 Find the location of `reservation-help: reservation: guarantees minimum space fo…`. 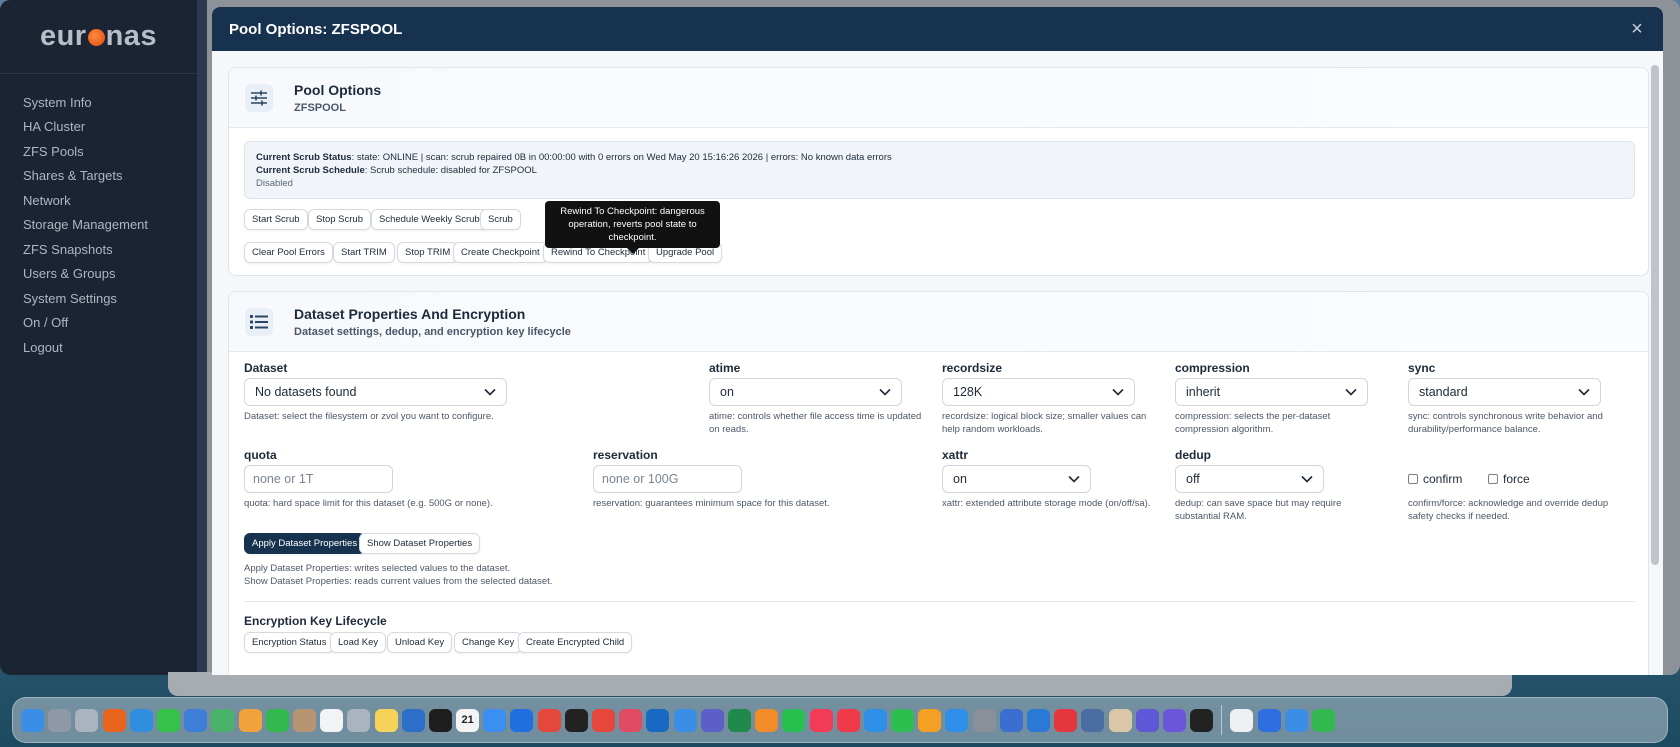

reservation-help: reservation: guarantees minimum space fo… is located at coordinates (711, 503).